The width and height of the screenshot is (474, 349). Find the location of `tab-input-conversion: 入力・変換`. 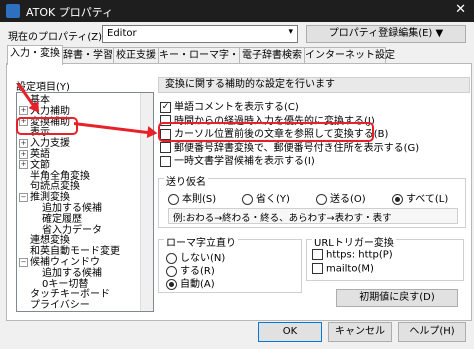

tab-input-conversion: 入力・変換 is located at coordinates (35, 55).